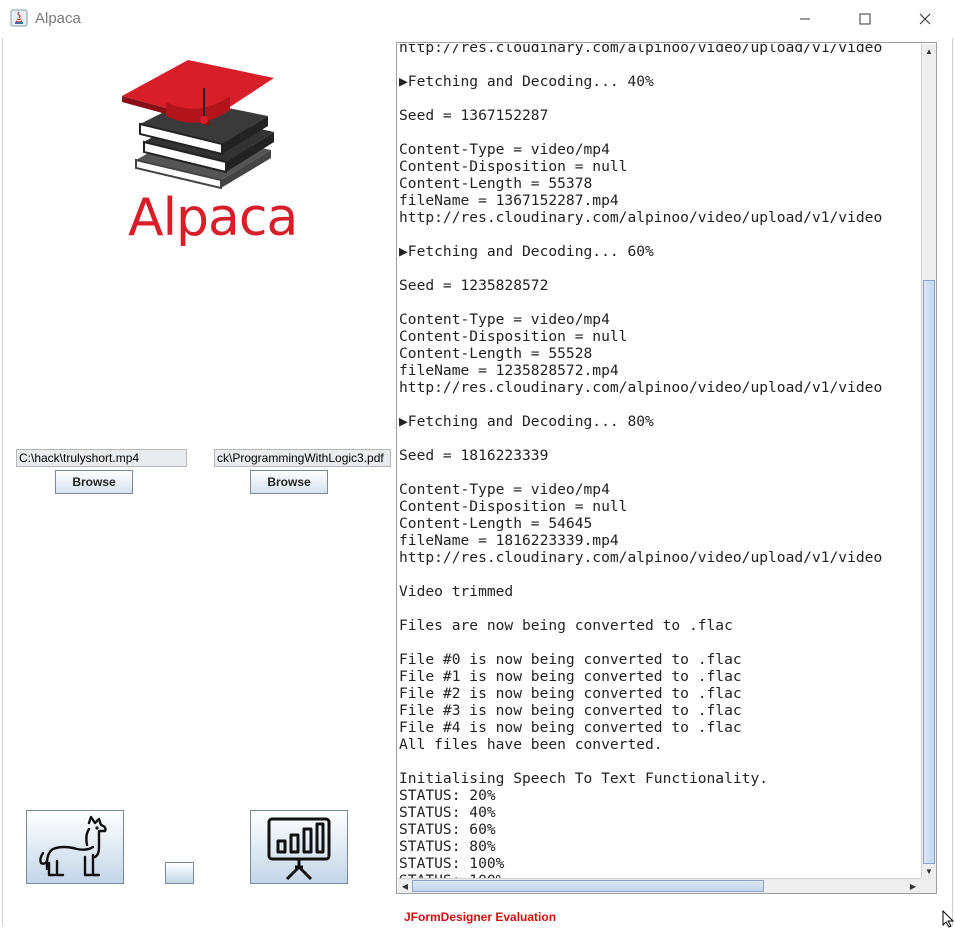 The image size is (955, 928). I want to click on presentation-chart-icon, so click(299, 849).